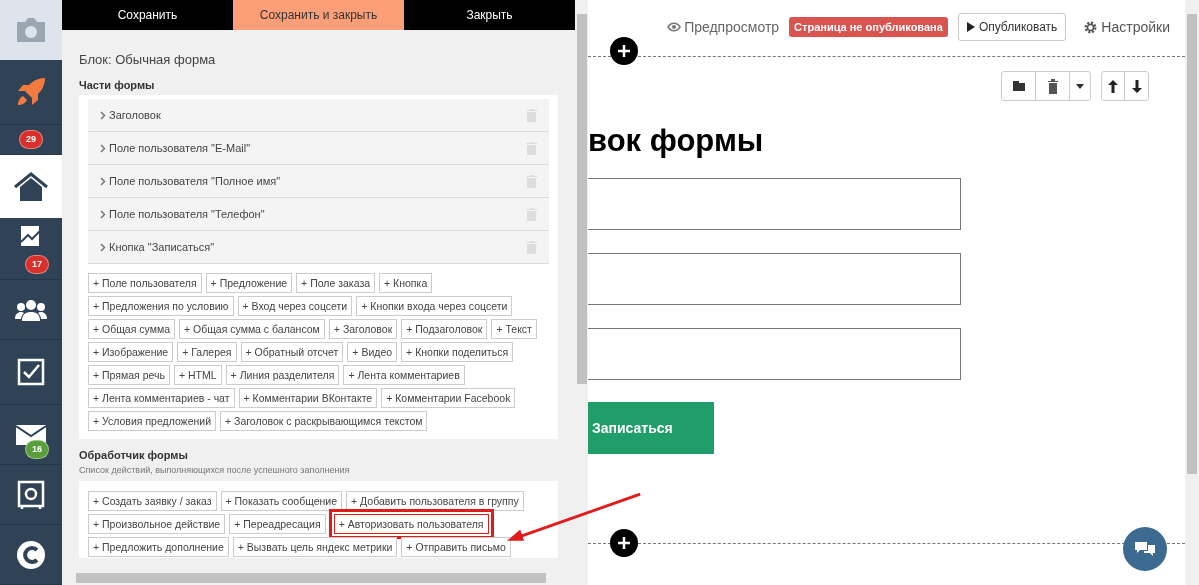 This screenshot has height=585, width=1199. Describe the element at coordinates (158, 547) in the screenshot. I see `add-action-button: + Предложить дополнение` at that location.